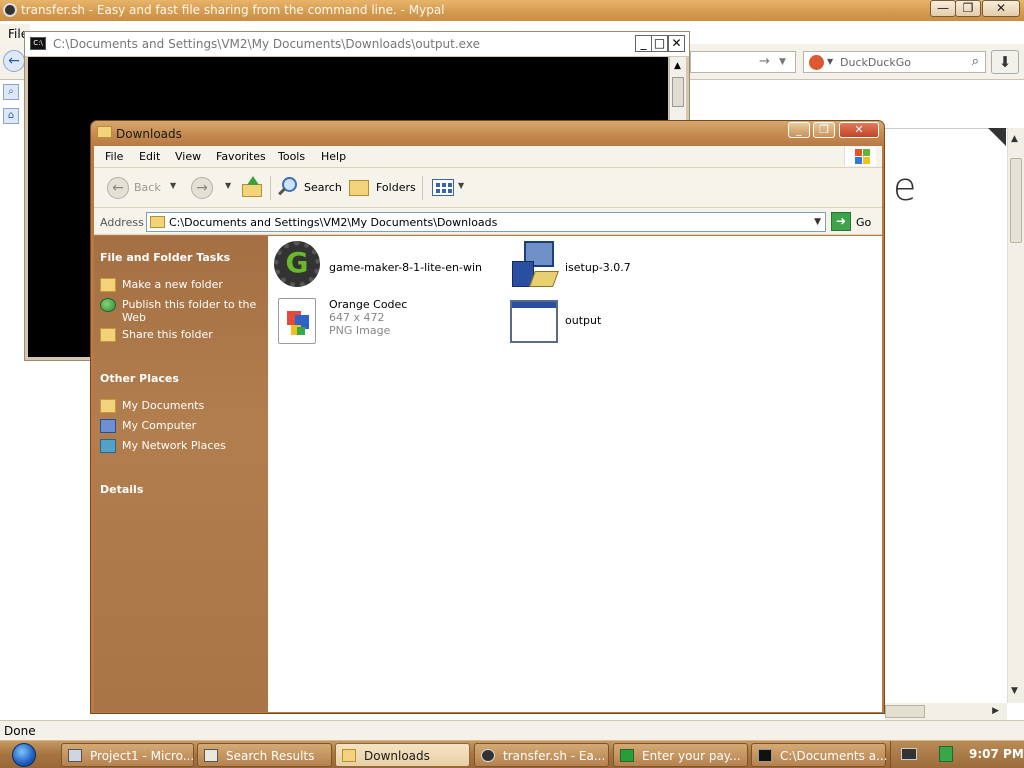  I want to click on explorer-restore-button: ❐, so click(824, 130).